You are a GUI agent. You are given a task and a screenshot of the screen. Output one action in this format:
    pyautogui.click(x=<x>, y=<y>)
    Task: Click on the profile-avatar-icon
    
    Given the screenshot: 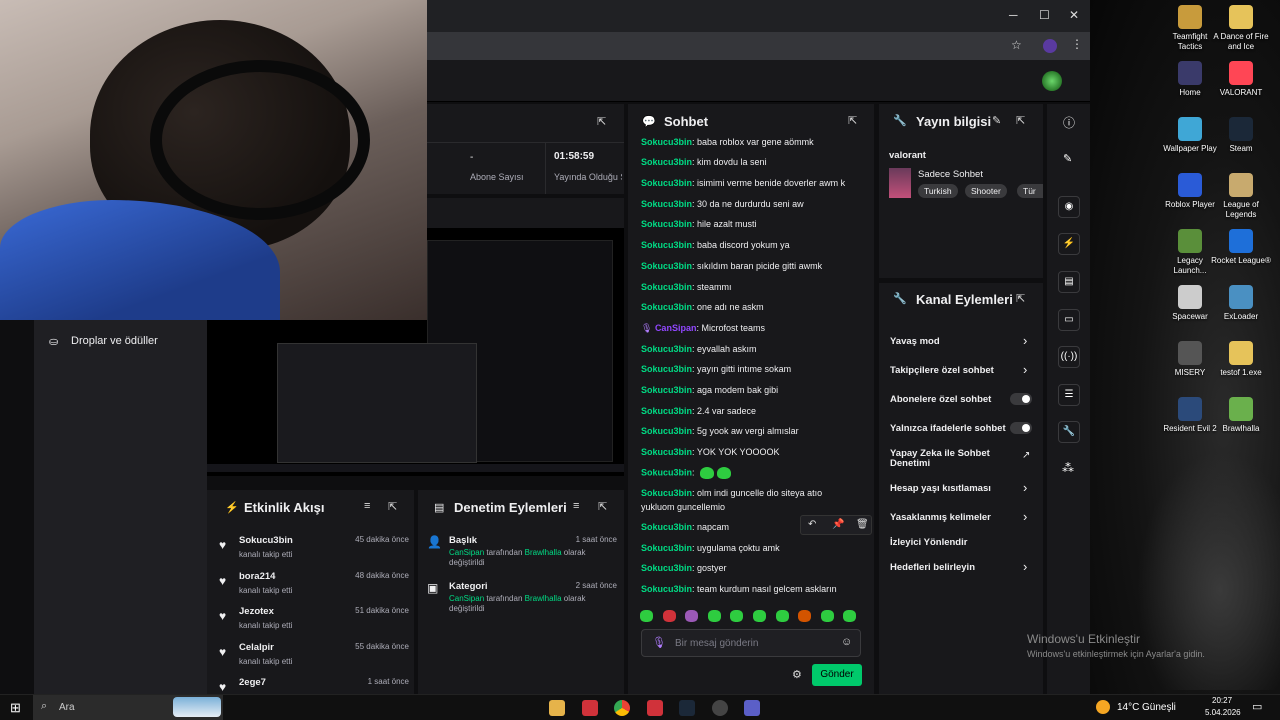 What is the action you would take?
    pyautogui.click(x=1050, y=46)
    